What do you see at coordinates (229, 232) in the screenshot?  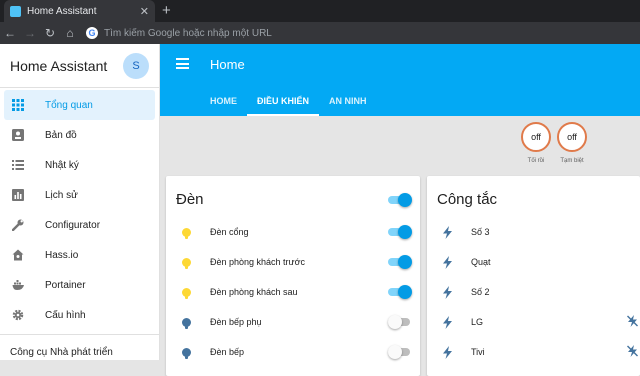 I see `entity-label: Đèn cổng` at bounding box center [229, 232].